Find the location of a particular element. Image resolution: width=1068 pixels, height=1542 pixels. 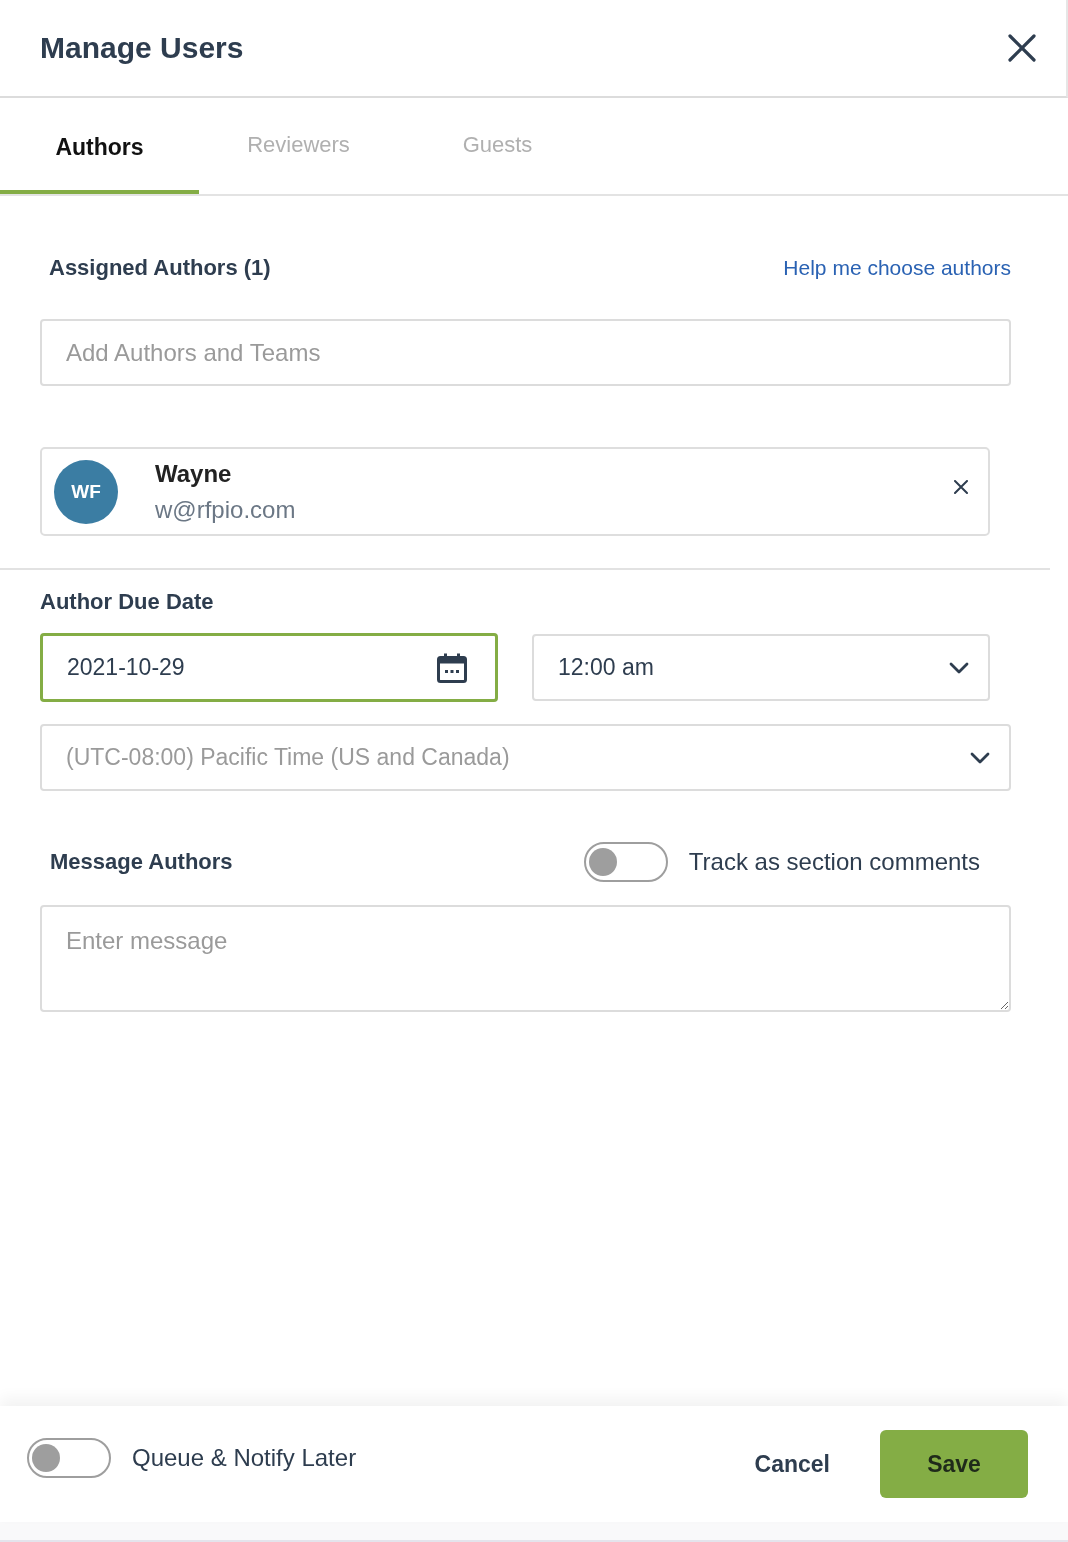

tab: Authors is located at coordinates (99, 146).